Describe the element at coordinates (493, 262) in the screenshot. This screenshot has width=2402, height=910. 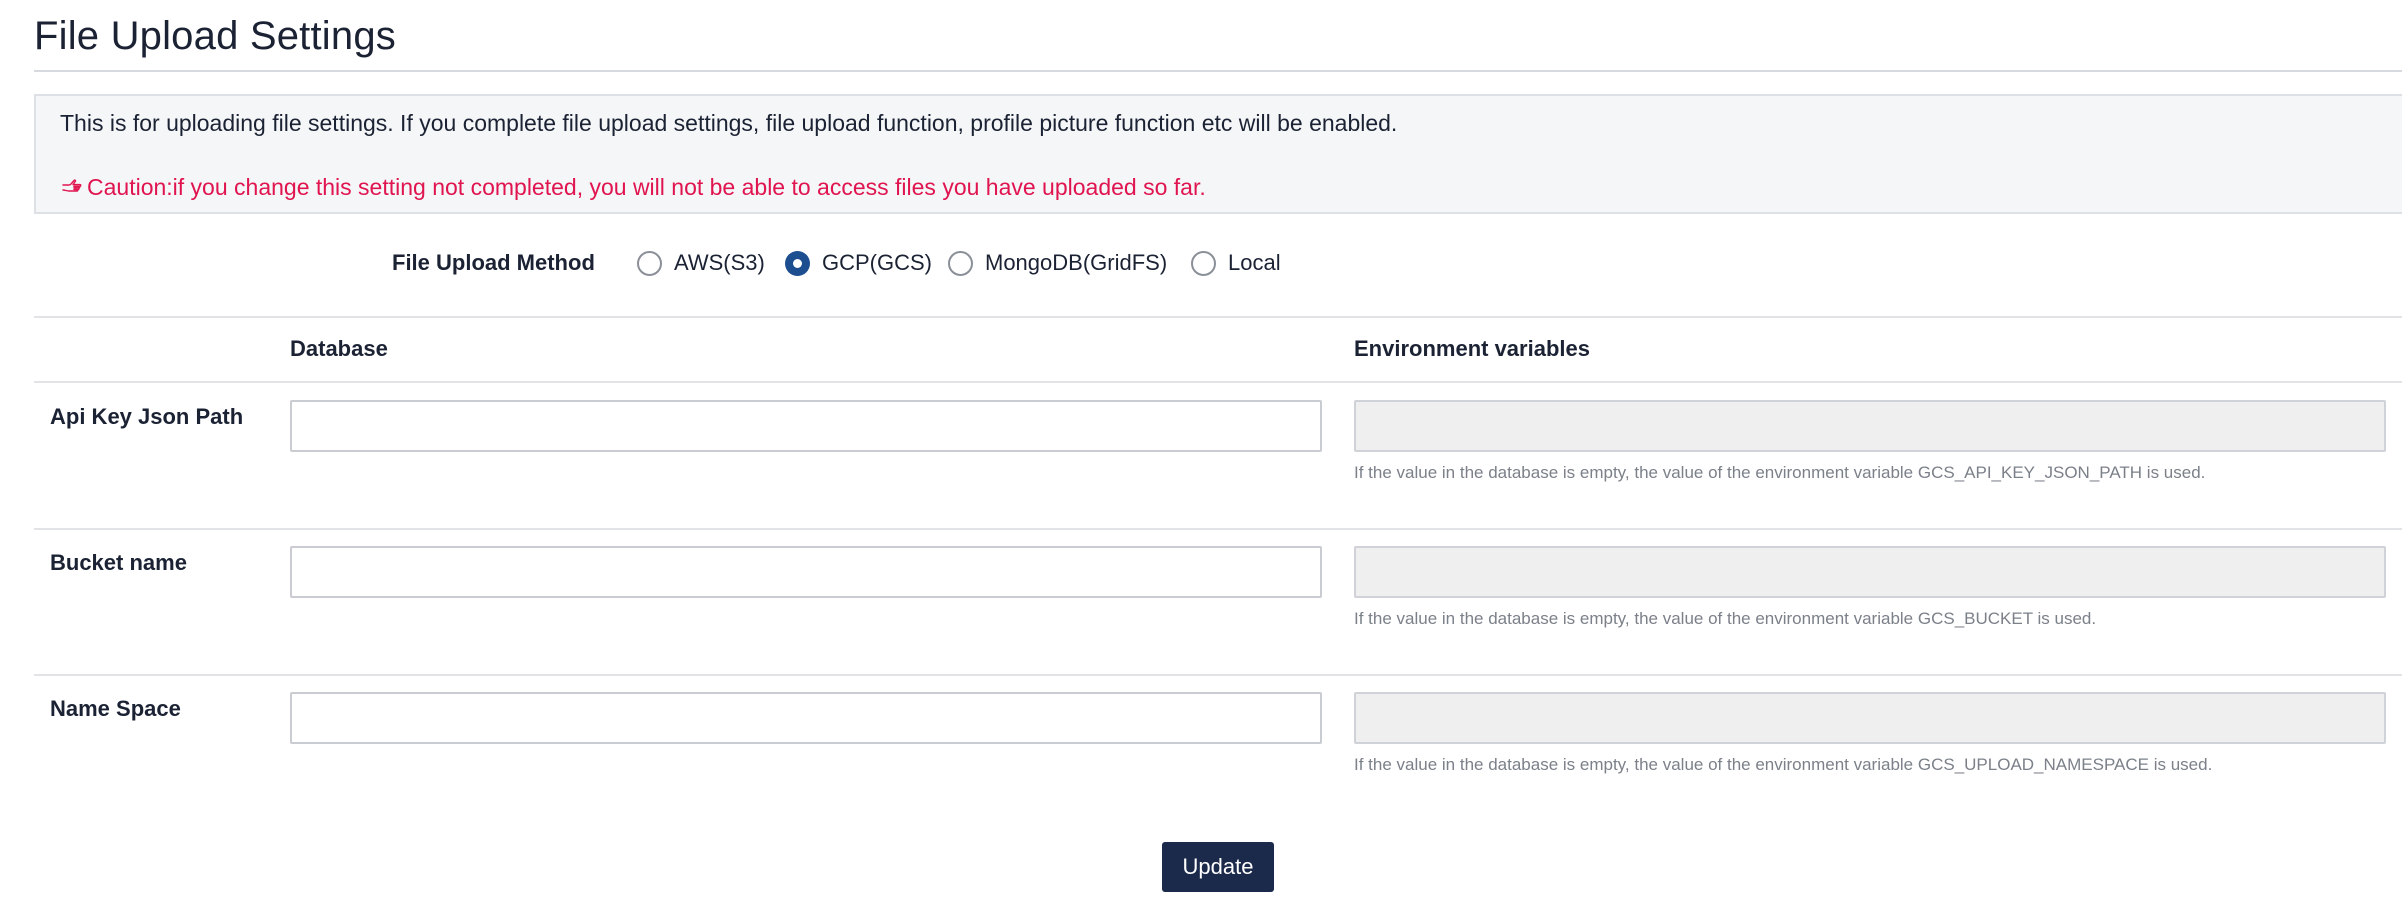
I see `file-upload-method-label: File Upload Method` at that location.